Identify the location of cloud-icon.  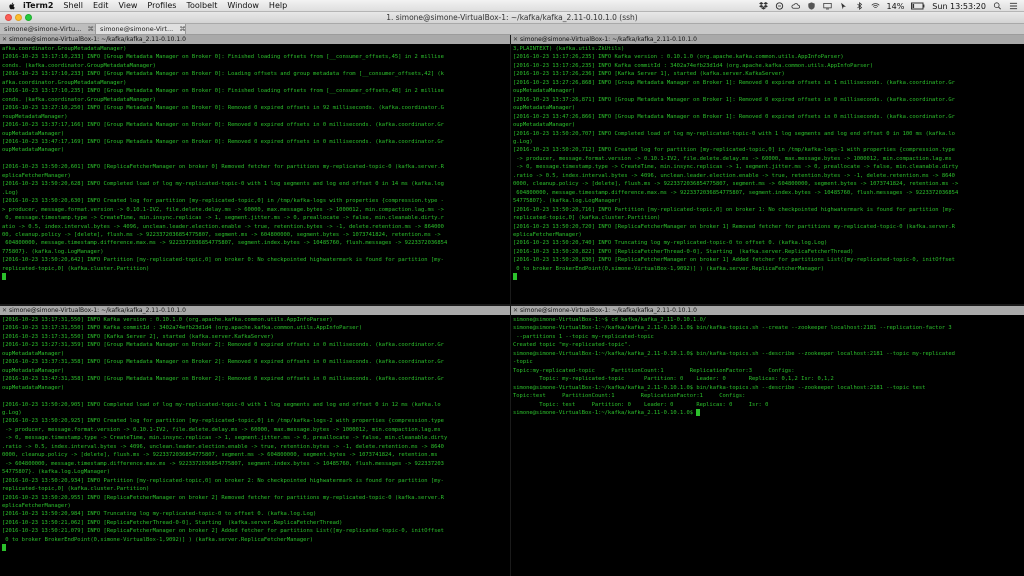
(795, 6).